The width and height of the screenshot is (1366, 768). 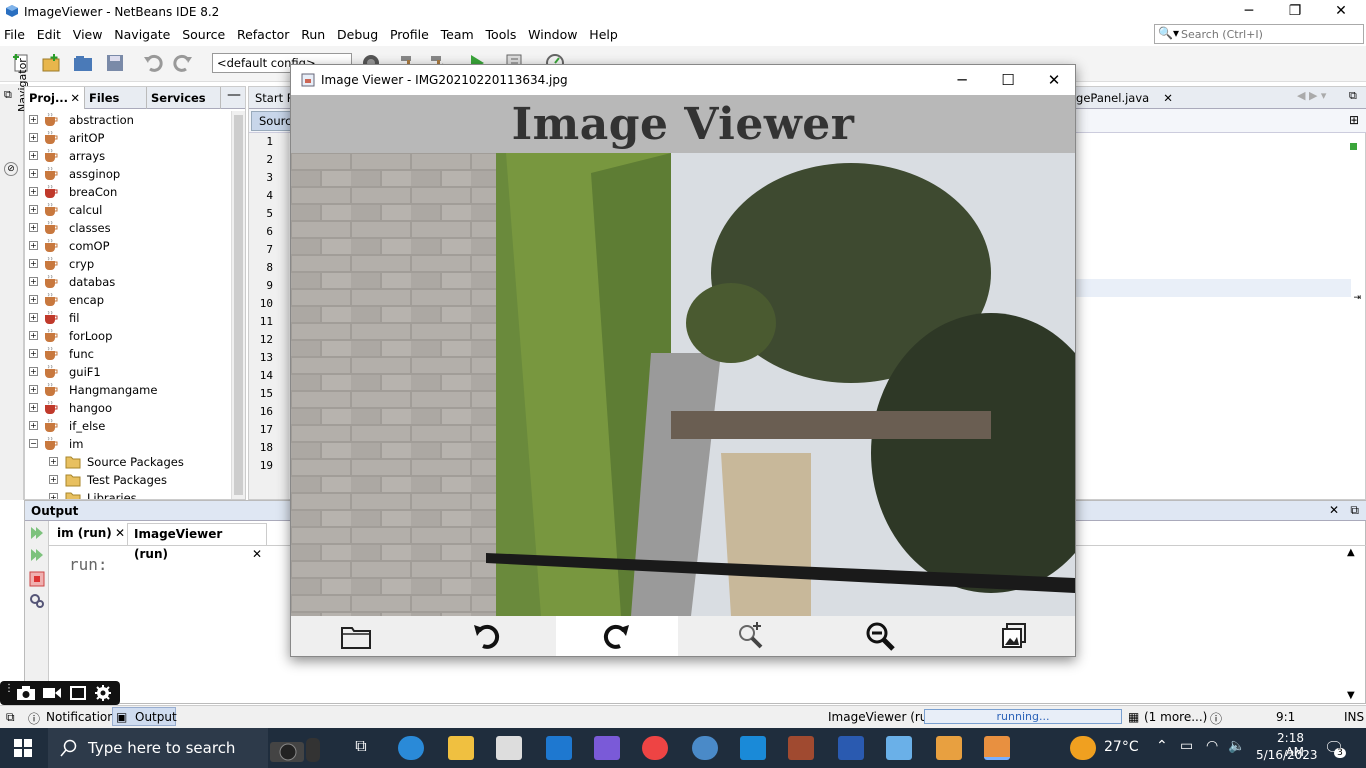 I want to click on menu-source: Source, so click(x=203, y=34).